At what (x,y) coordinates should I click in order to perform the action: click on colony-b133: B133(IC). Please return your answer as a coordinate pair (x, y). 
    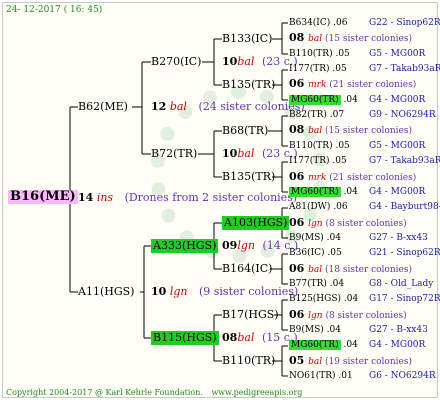
    Looking at the image, I should click on (247, 39).